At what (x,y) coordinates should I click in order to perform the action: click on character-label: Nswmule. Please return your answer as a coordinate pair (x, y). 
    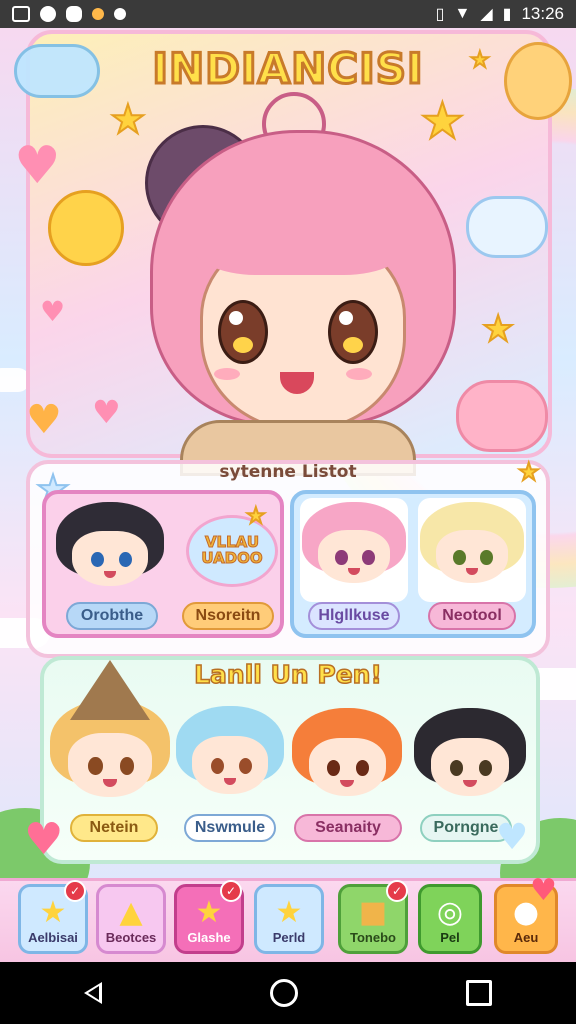
    Looking at the image, I should click on (230, 828).